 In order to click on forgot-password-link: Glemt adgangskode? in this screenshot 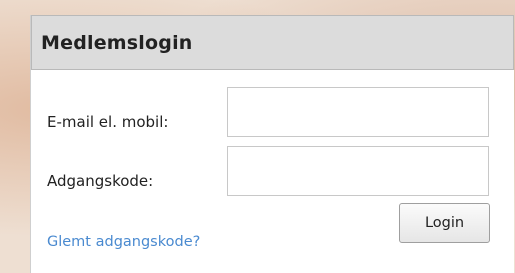, I will do `click(123, 242)`.